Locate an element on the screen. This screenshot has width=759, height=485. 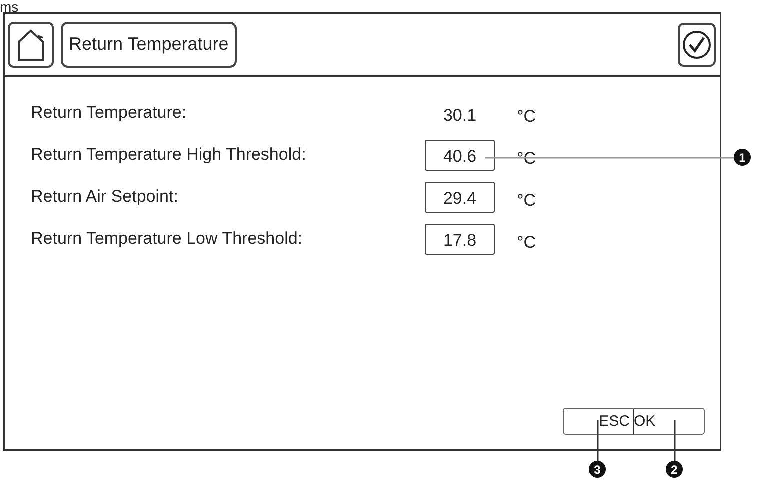
callout-marker: 1 is located at coordinates (742, 157).